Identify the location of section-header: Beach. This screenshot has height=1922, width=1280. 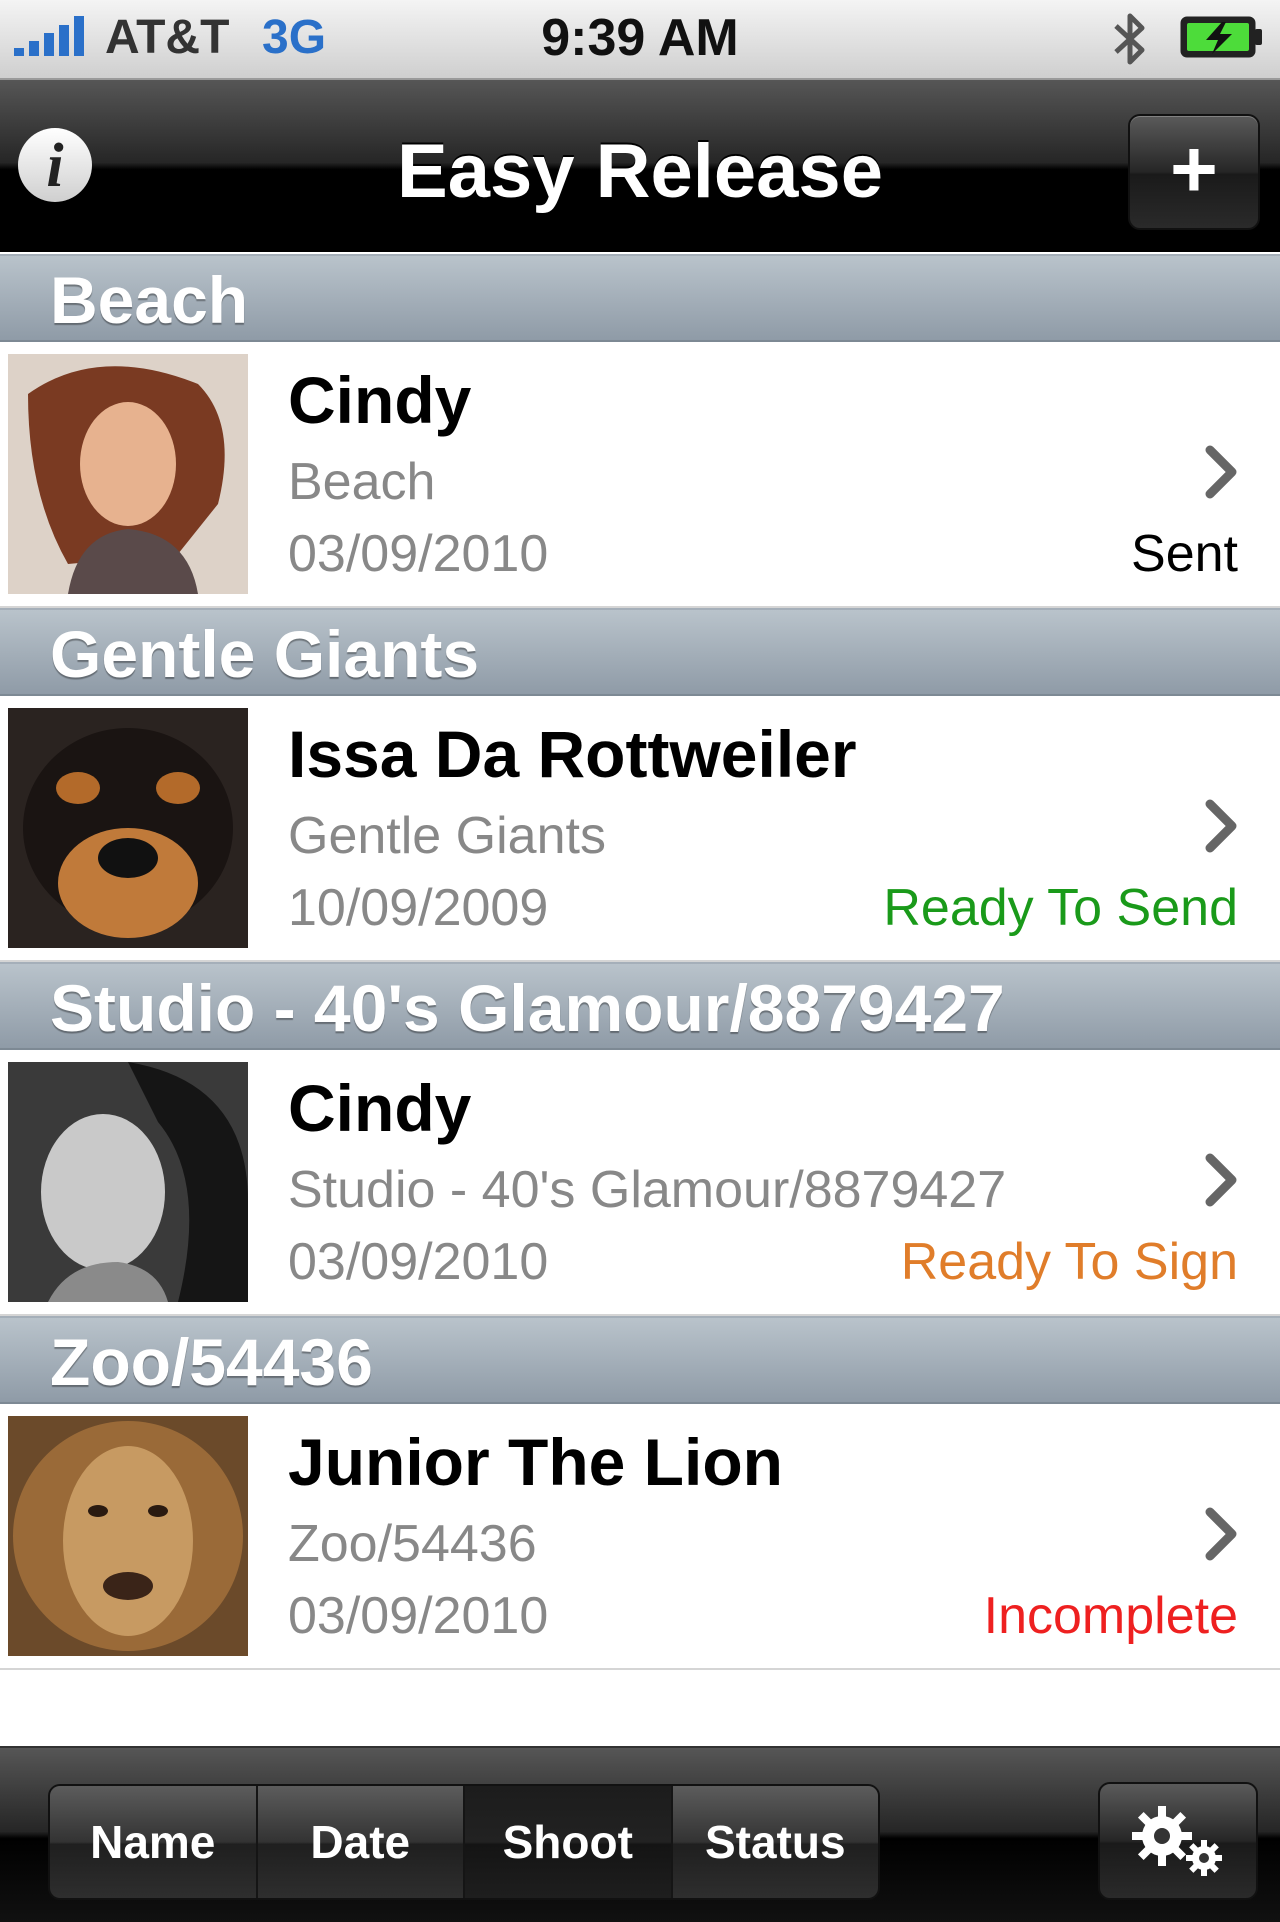
(640, 298).